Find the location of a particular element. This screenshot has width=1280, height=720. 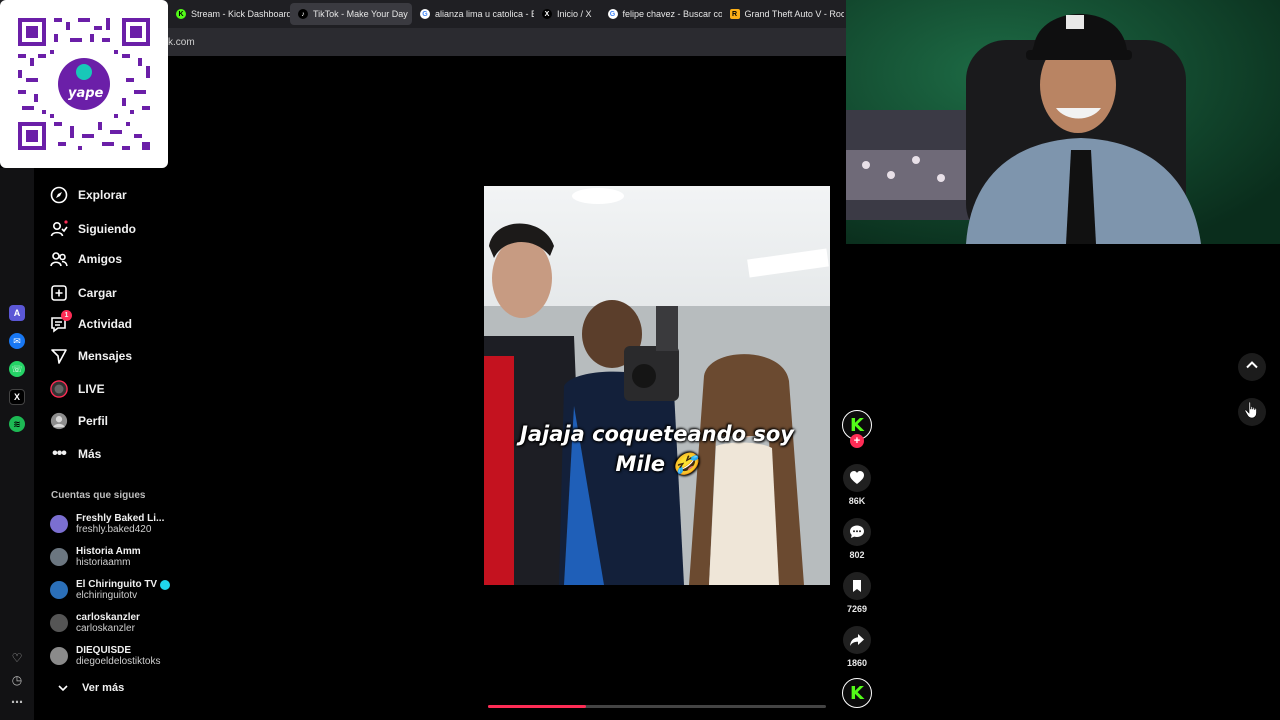

follow-plus-icon: + is located at coordinates (857, 441).